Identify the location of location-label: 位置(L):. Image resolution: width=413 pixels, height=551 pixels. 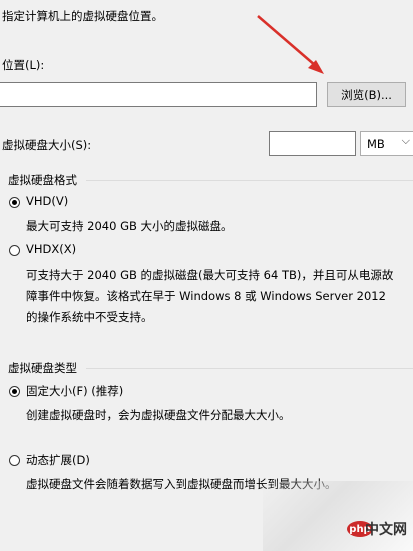
(23, 65).